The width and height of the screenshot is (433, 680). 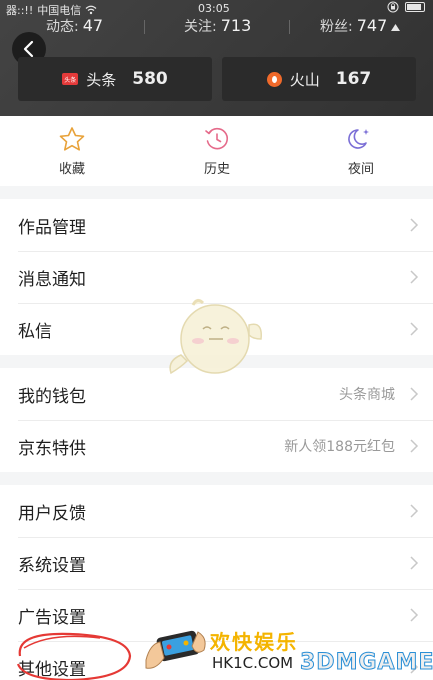 I want to click on menu-item-label: 私信, so click(x=35, y=329).